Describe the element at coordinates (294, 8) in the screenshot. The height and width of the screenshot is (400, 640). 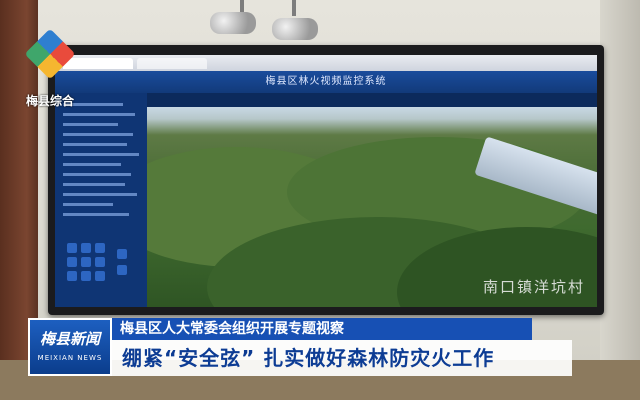
I see `camera-mount` at that location.